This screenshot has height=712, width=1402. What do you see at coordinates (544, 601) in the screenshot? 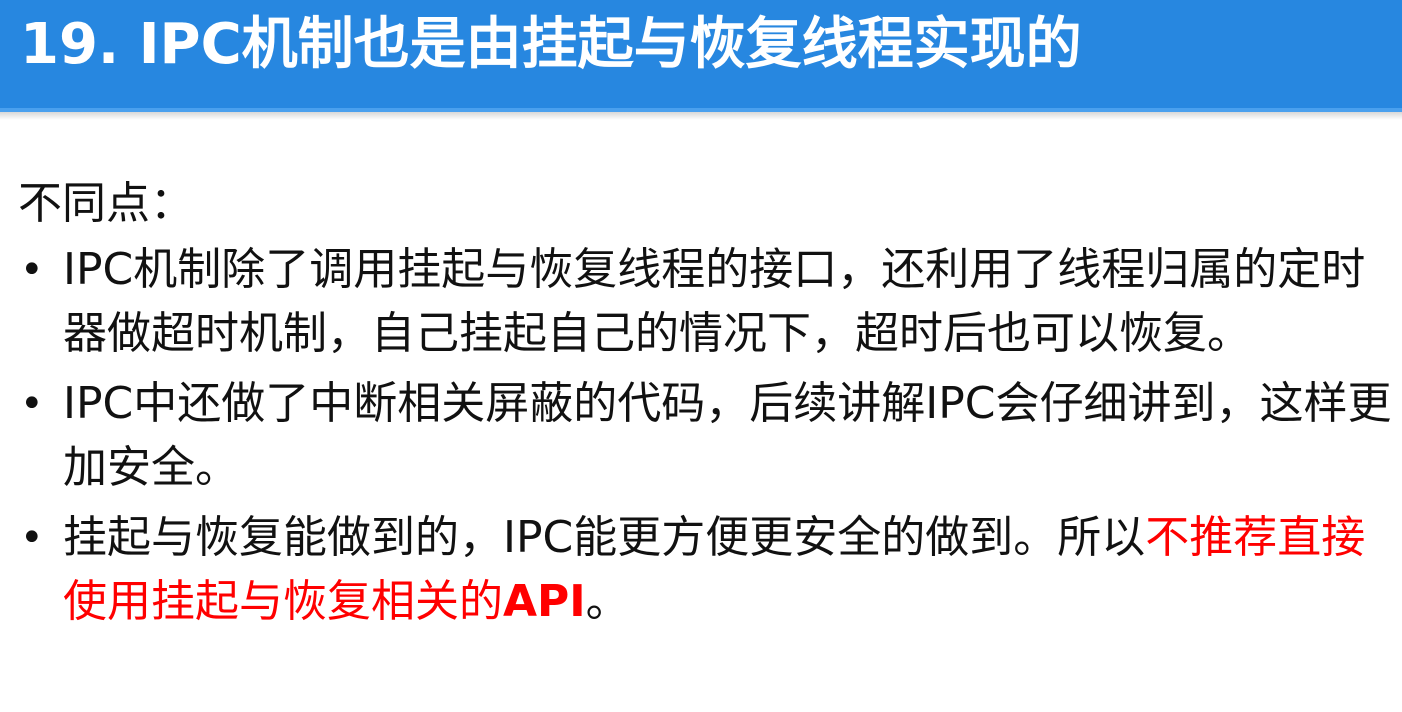
I see `emphasis-api: API` at bounding box center [544, 601].